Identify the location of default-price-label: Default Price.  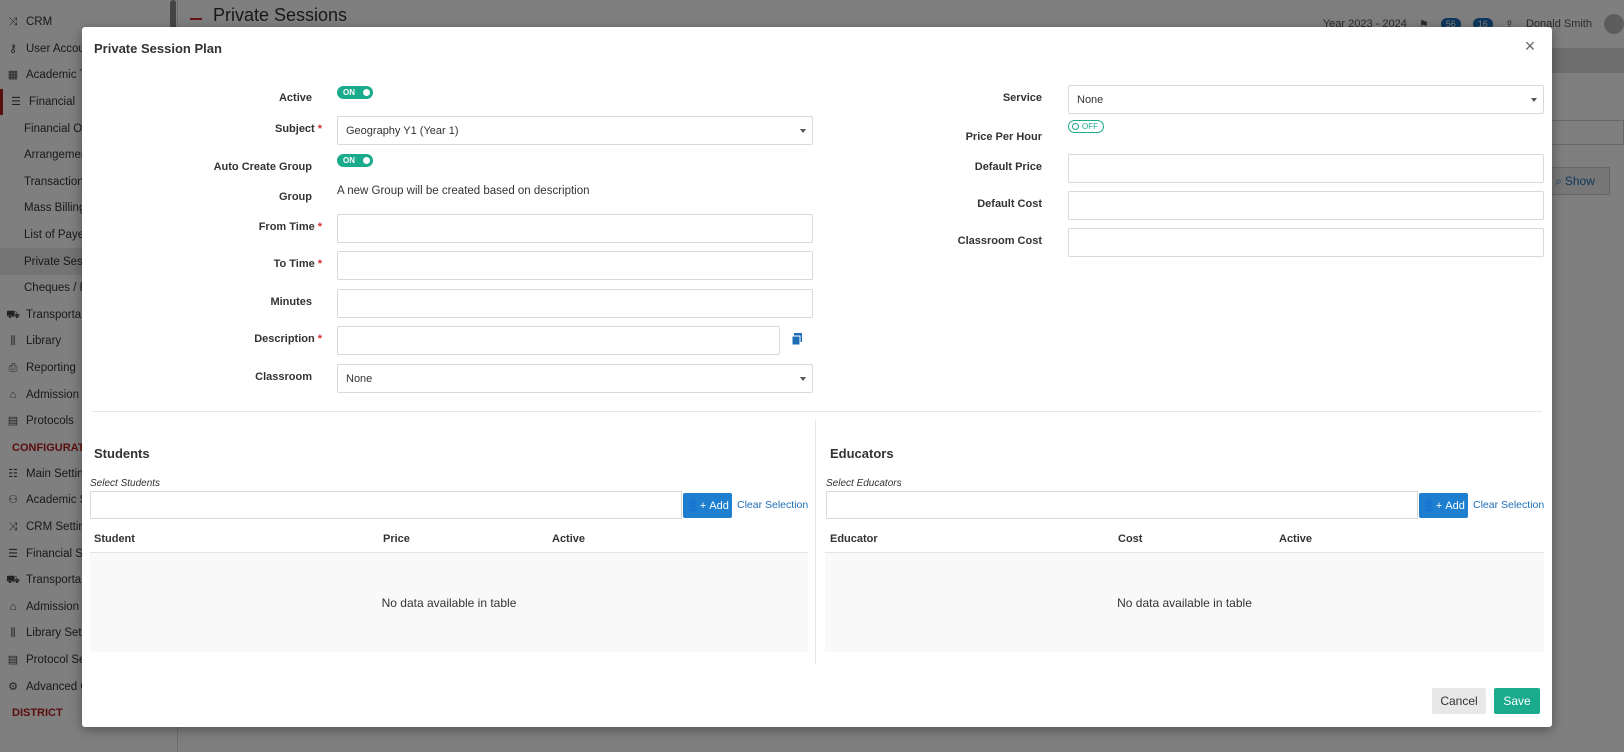
(1008, 167).